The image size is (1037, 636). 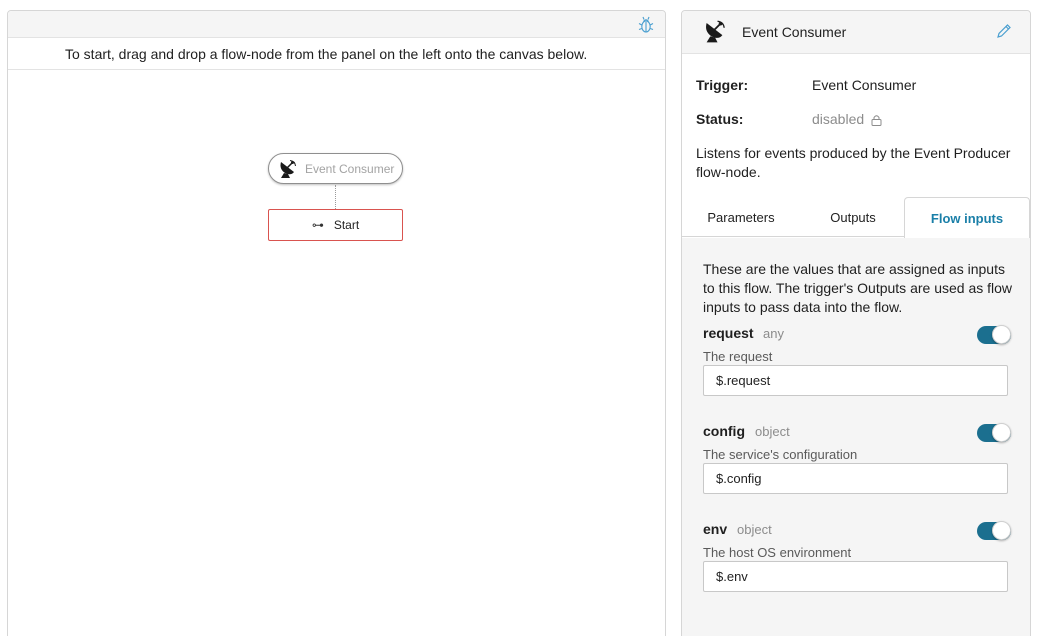 I want to click on trigger-node: Event Consumer, so click(x=335, y=168).